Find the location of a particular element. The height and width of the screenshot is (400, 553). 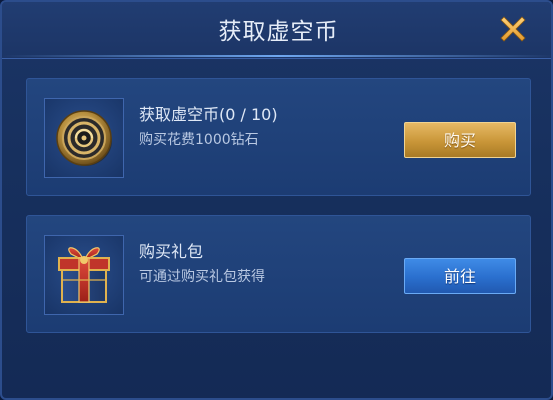

void-coin-icon is located at coordinates (84, 138).